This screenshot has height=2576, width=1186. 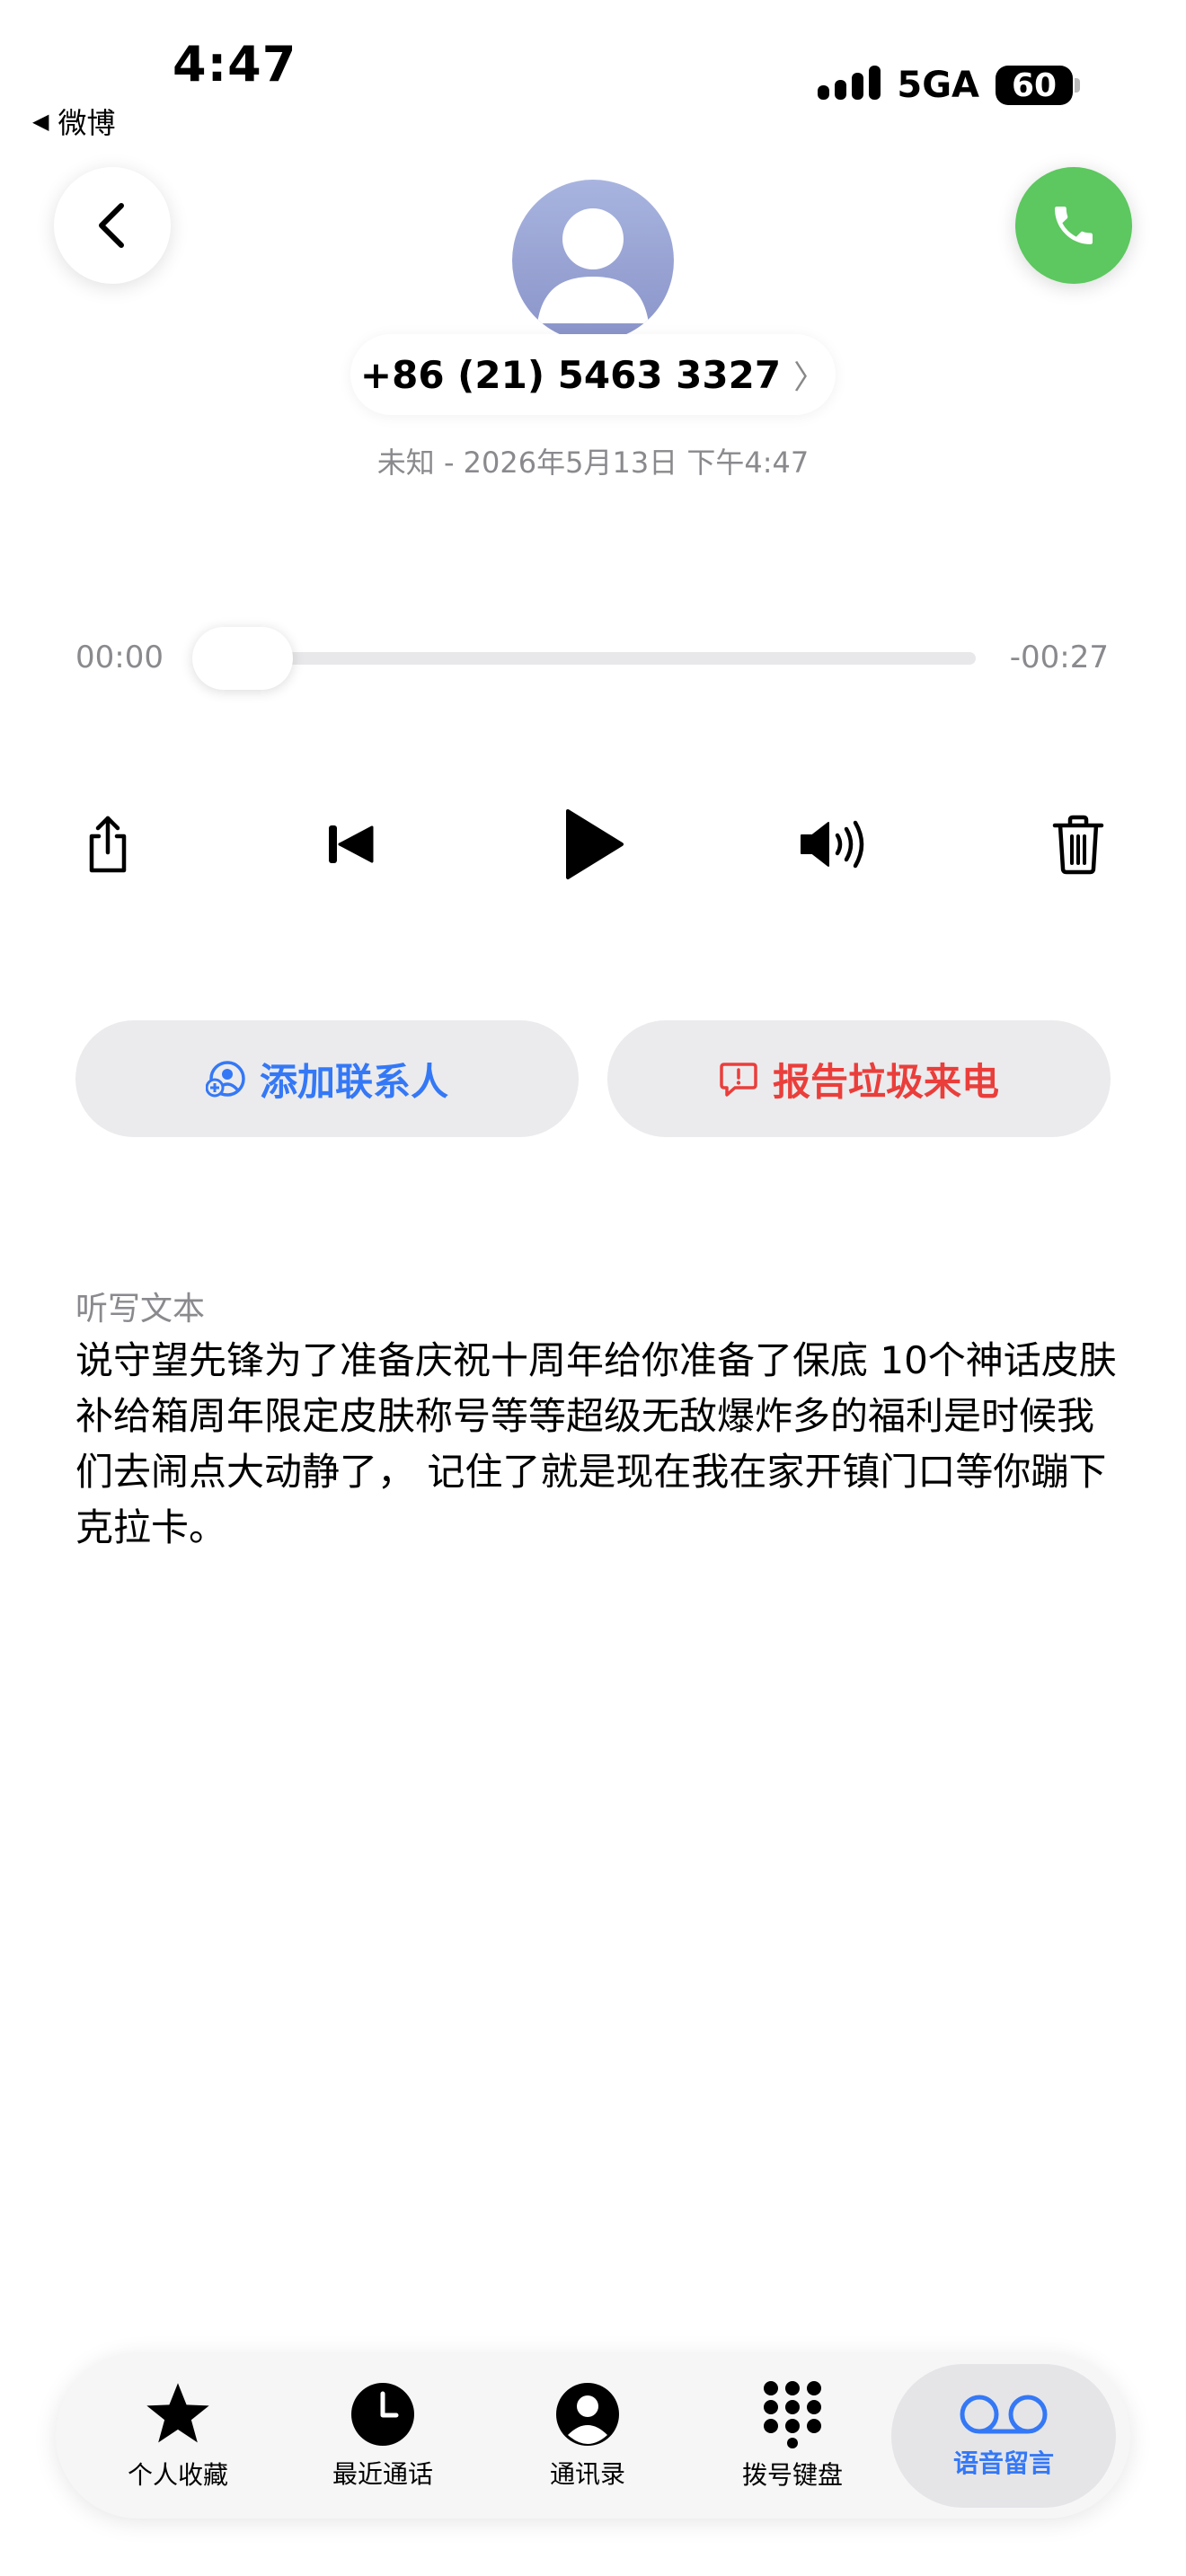 I want to click on phone-icon, so click(x=1074, y=225).